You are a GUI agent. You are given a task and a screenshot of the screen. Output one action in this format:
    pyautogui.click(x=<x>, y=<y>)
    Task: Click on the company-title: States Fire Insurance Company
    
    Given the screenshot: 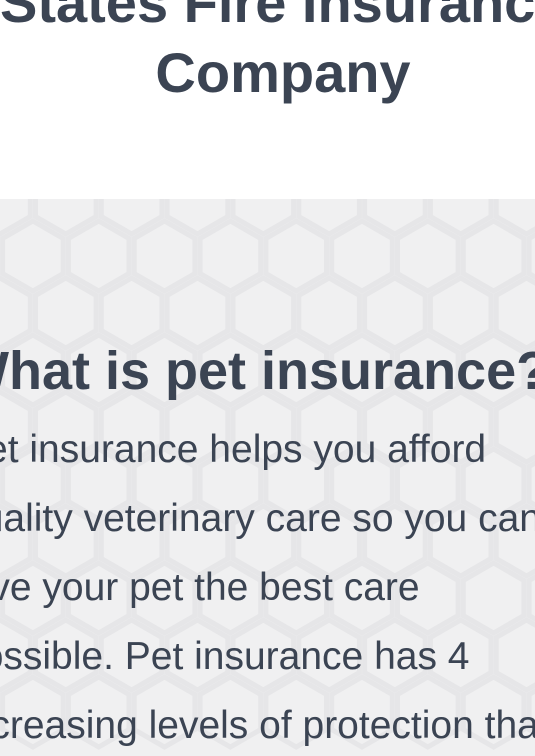 What is the action you would take?
    pyautogui.click(x=267, y=54)
    